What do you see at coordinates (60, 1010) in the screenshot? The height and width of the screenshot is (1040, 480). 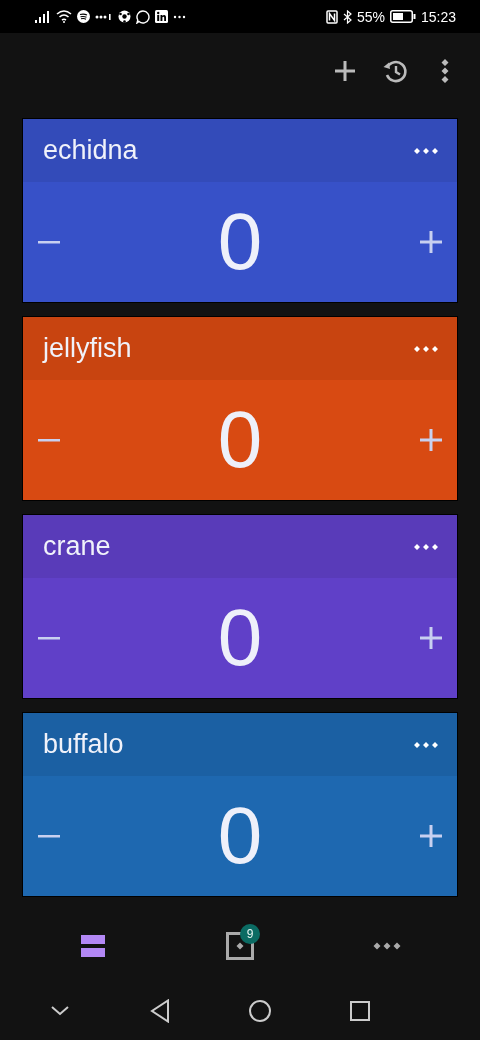 I see `chevron-down-icon` at bounding box center [60, 1010].